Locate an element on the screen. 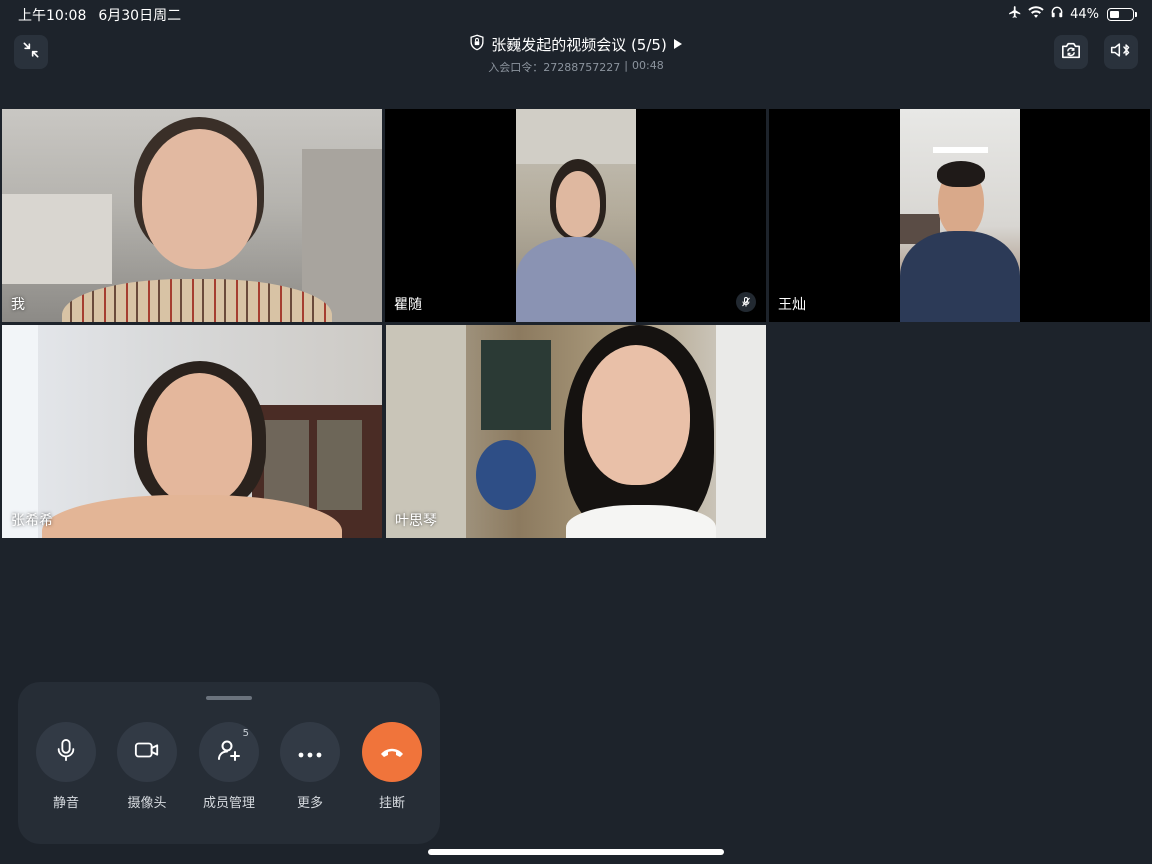 Image resolution: width=1152 pixels, height=864 pixels. switch-camera-button is located at coordinates (1071, 52).